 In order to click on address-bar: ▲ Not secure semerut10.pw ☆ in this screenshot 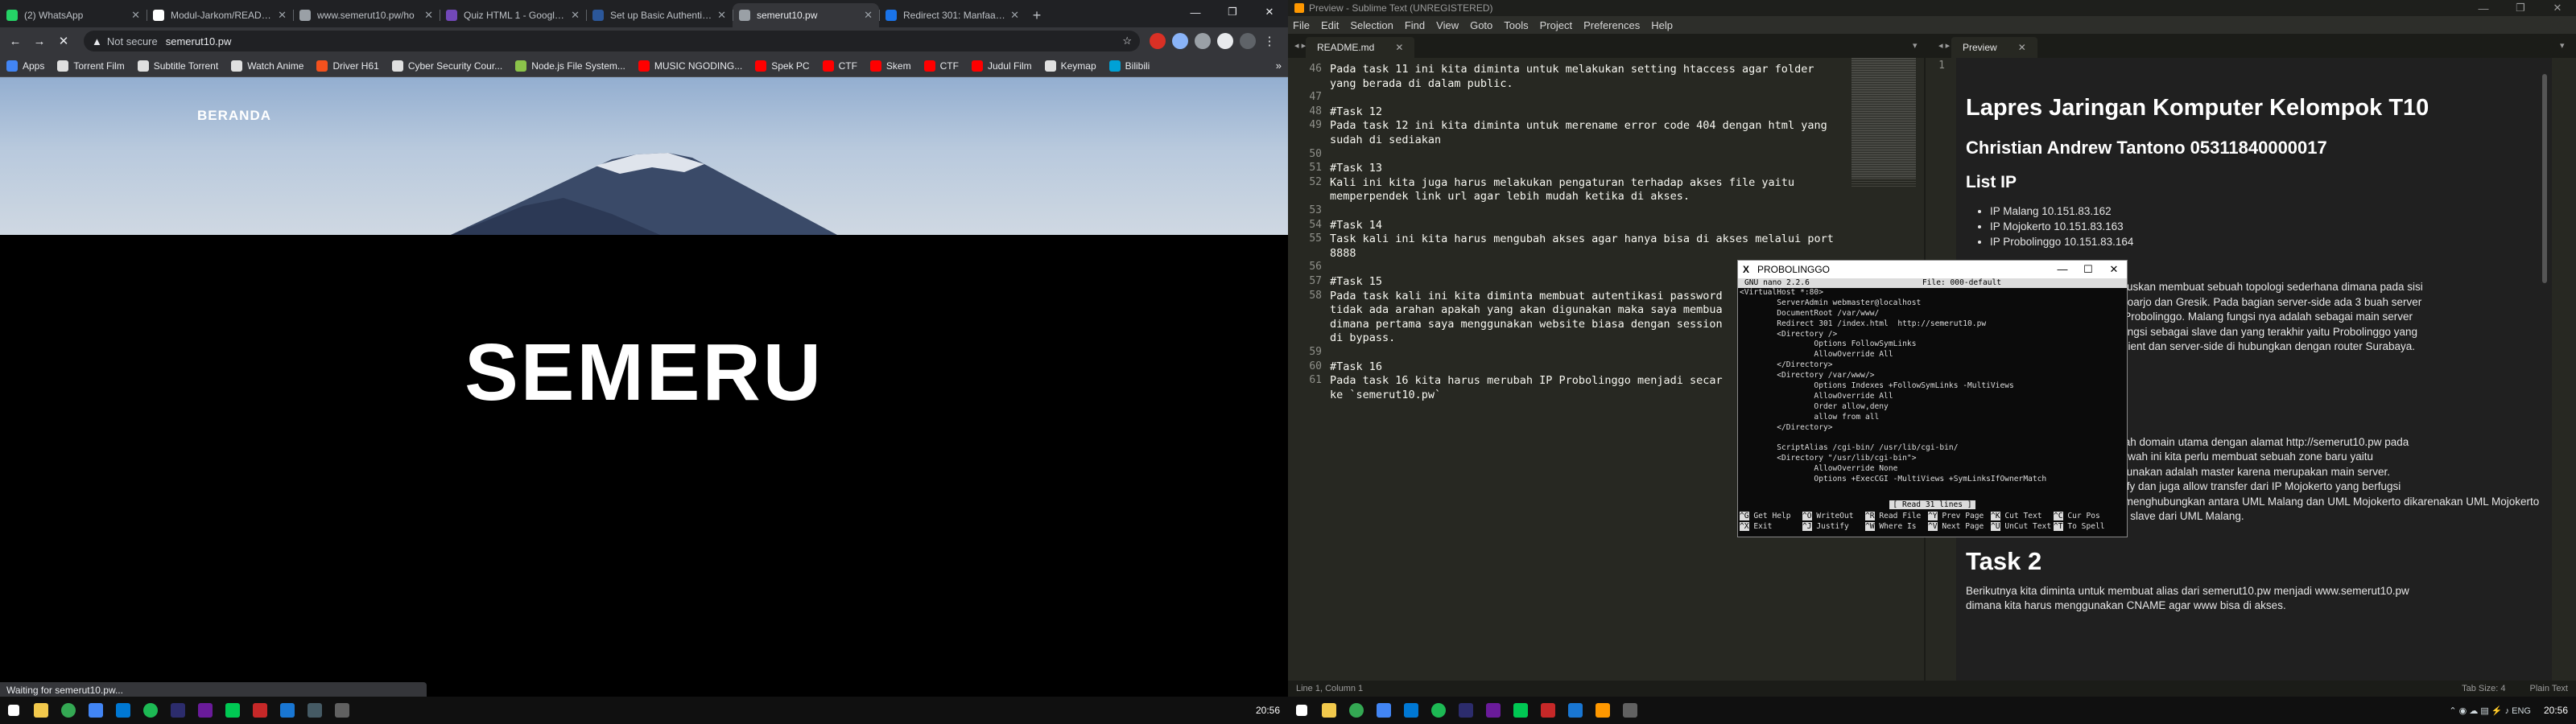, I will do `click(612, 41)`.